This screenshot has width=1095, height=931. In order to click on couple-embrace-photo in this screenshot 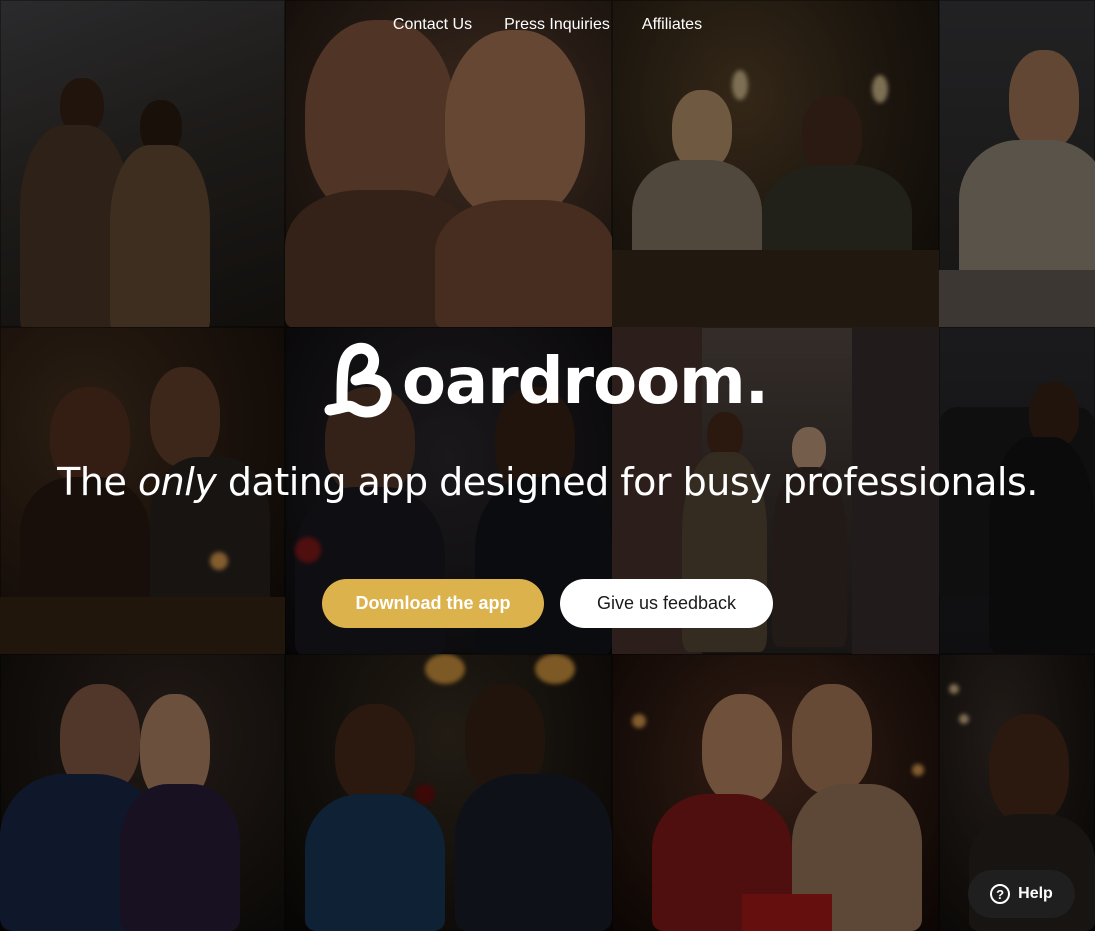, I will do `click(142, 792)`.